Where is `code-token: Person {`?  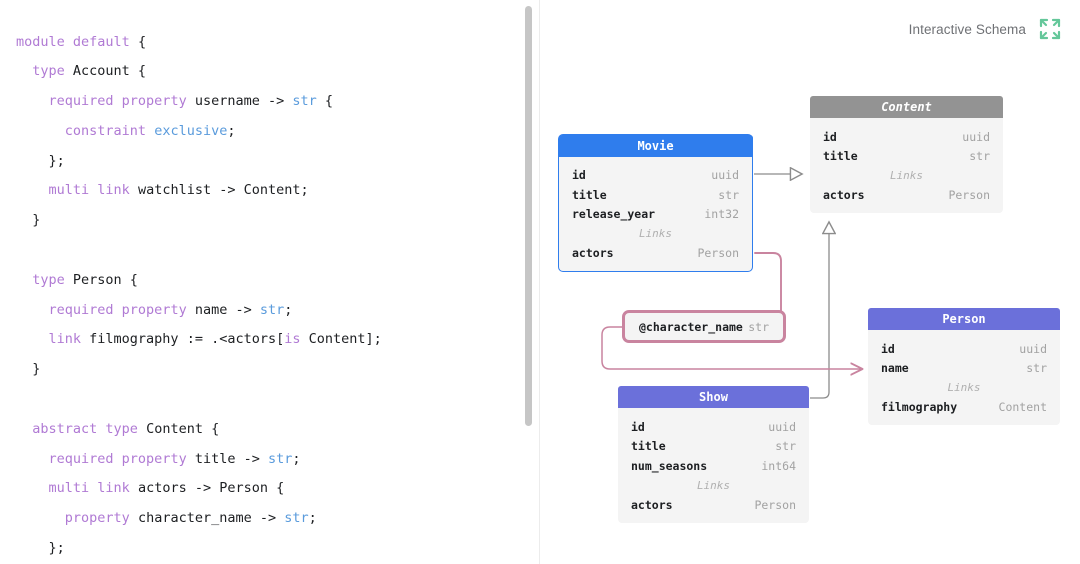
code-token: Person { is located at coordinates (105, 279).